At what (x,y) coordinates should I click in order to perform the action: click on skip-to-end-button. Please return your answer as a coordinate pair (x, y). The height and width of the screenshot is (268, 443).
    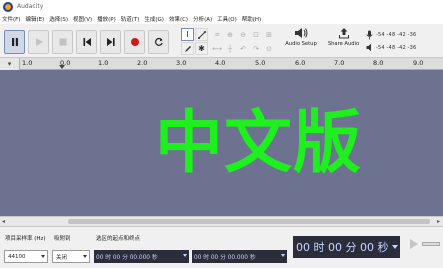
    Looking at the image, I should click on (110, 42).